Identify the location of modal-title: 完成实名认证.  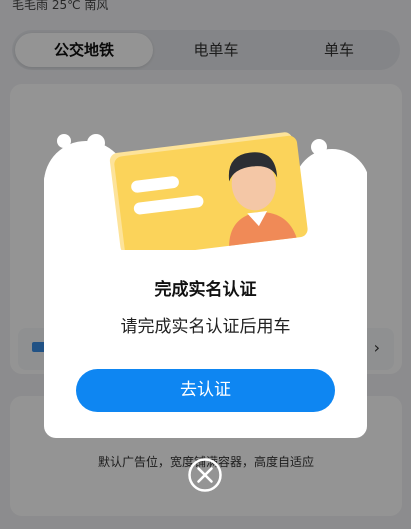
(205, 290).